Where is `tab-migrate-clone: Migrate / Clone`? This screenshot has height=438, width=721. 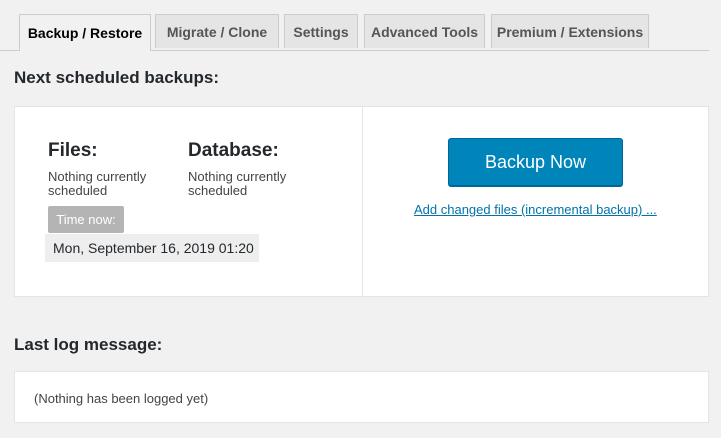 tab-migrate-clone: Migrate / Clone is located at coordinates (217, 31).